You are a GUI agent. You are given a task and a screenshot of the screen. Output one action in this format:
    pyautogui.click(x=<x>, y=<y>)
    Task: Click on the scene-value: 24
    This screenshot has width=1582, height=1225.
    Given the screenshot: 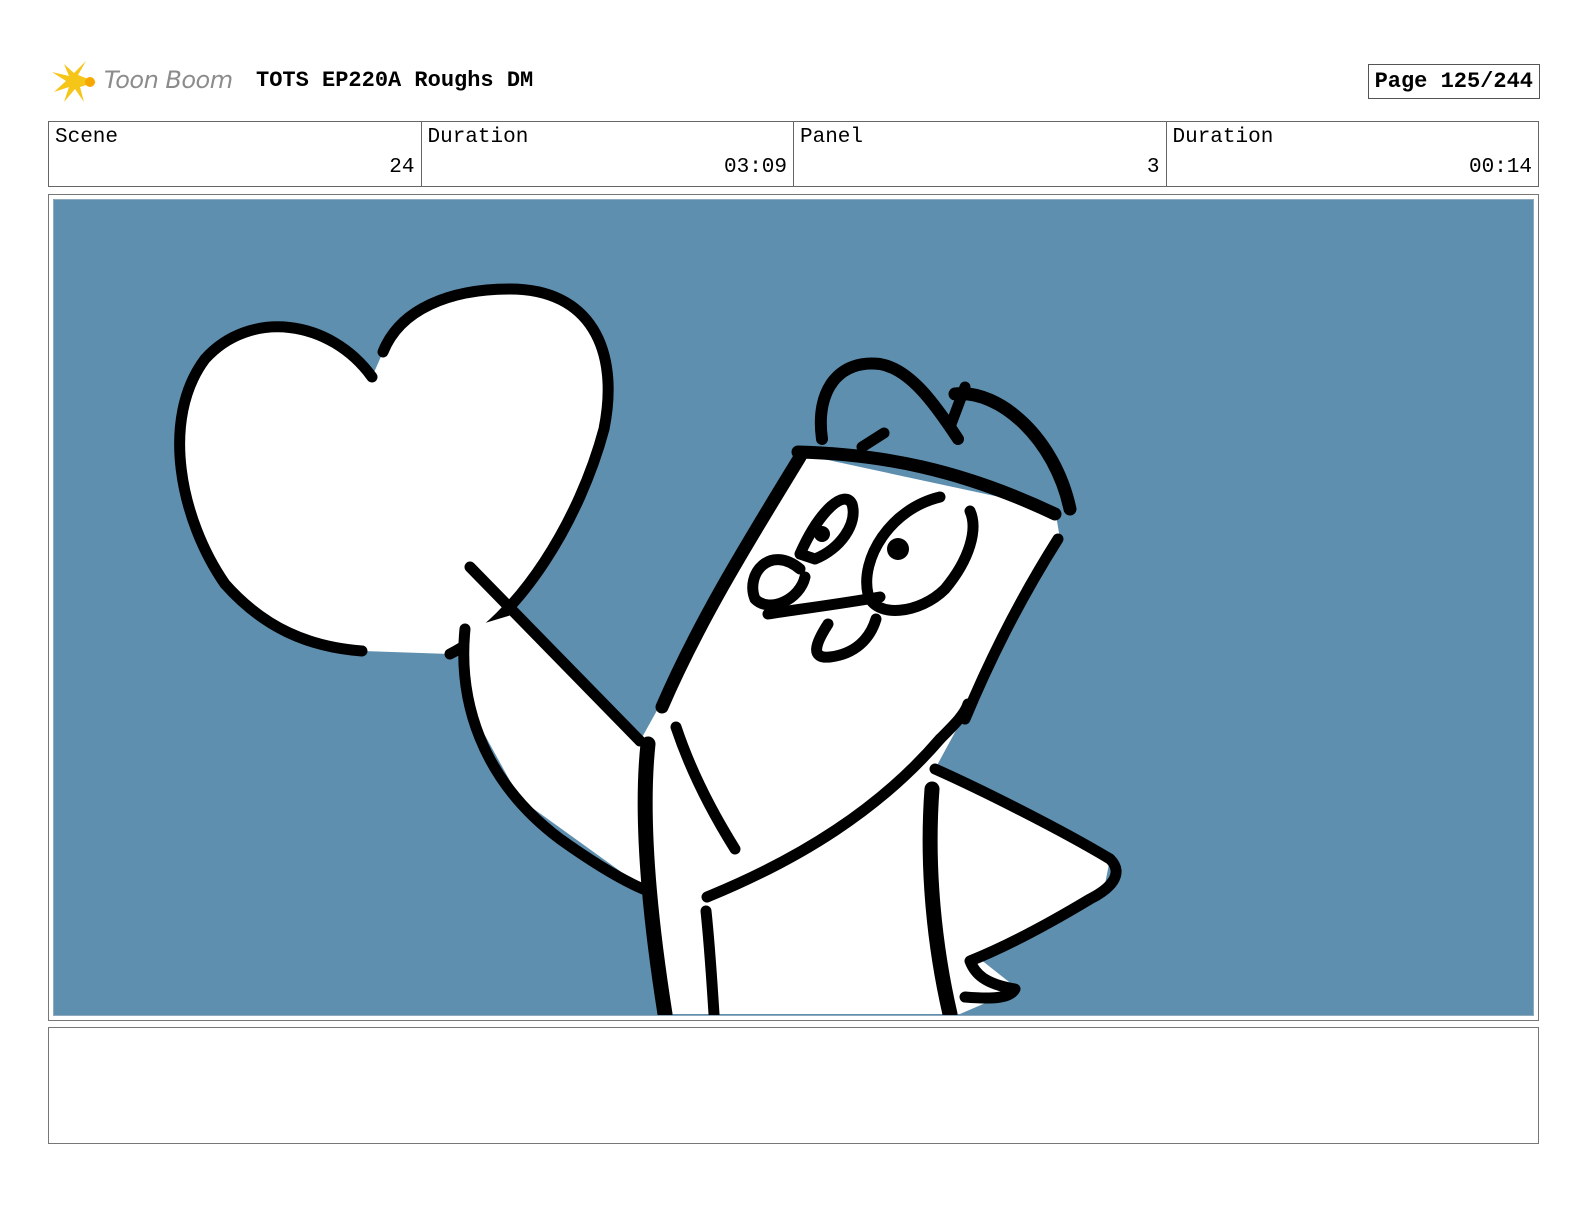 What is the action you would take?
    pyautogui.click(x=402, y=167)
    